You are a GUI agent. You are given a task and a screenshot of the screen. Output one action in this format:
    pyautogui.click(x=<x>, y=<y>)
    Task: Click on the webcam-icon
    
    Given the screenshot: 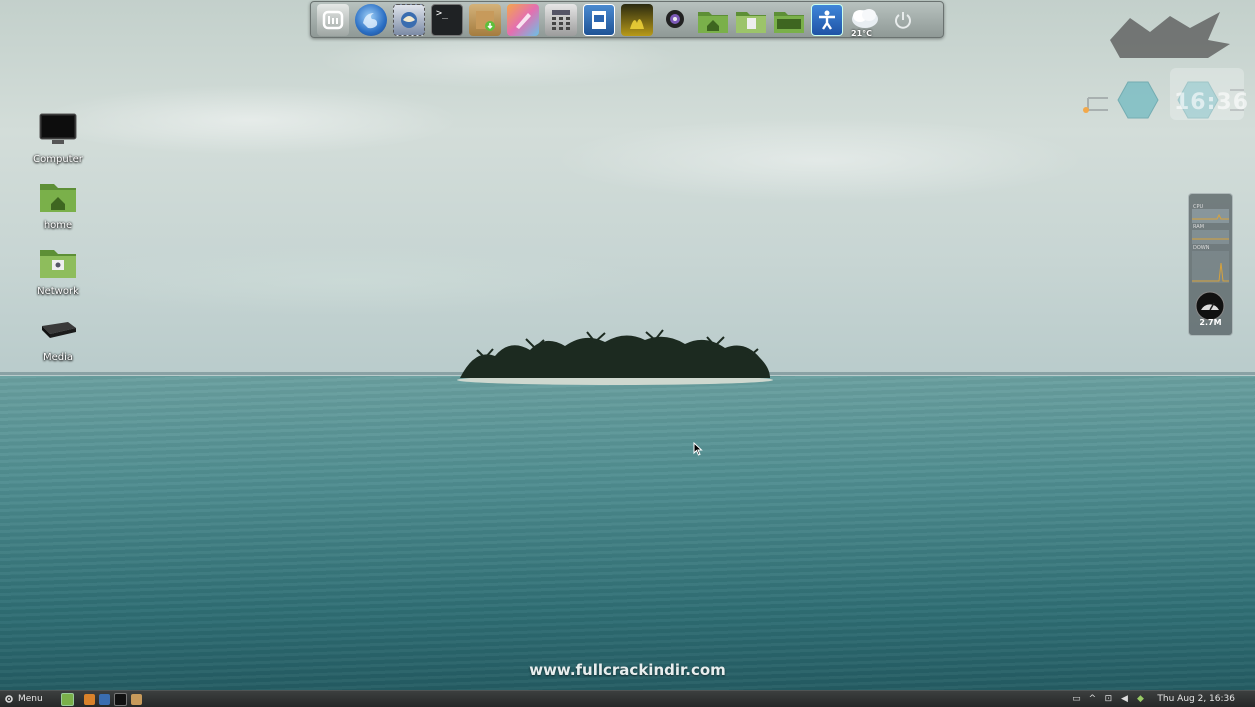 What is the action you would take?
    pyautogui.click(x=675, y=20)
    